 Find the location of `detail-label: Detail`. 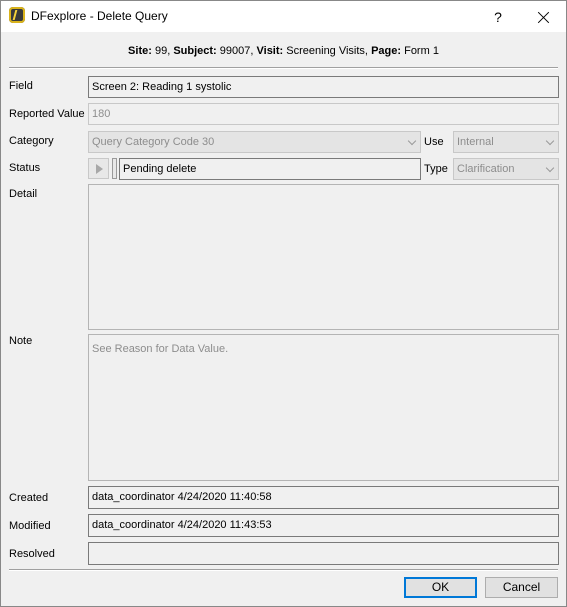

detail-label: Detail is located at coordinates (23, 194).